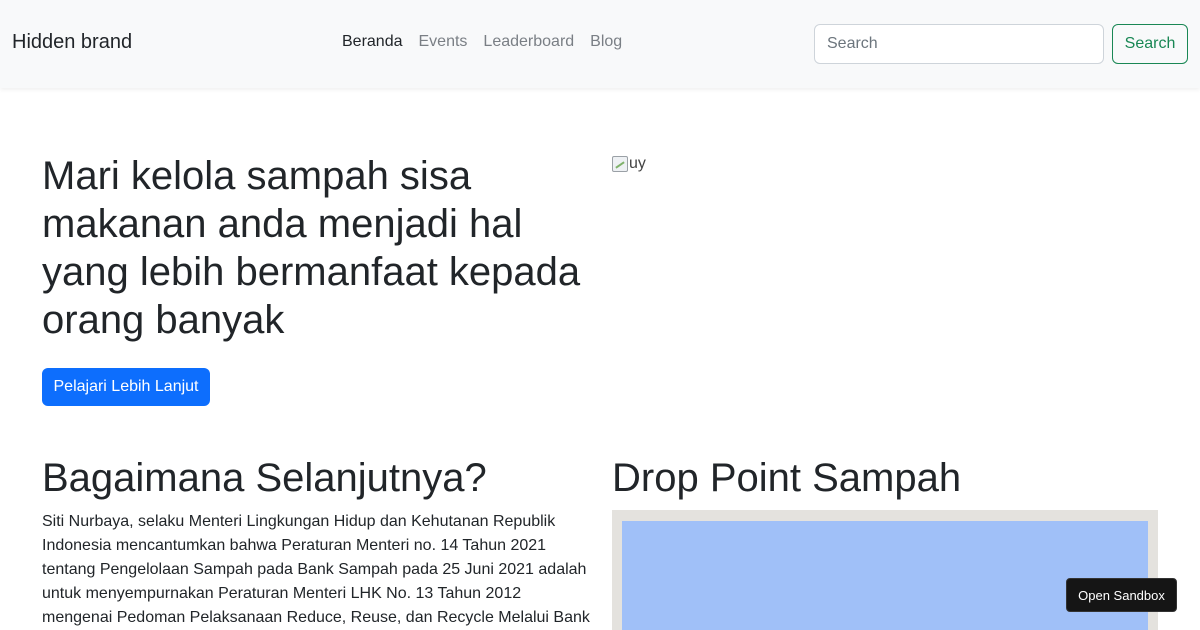 The width and height of the screenshot is (1200, 630). I want to click on search-button: Search, so click(1150, 44).